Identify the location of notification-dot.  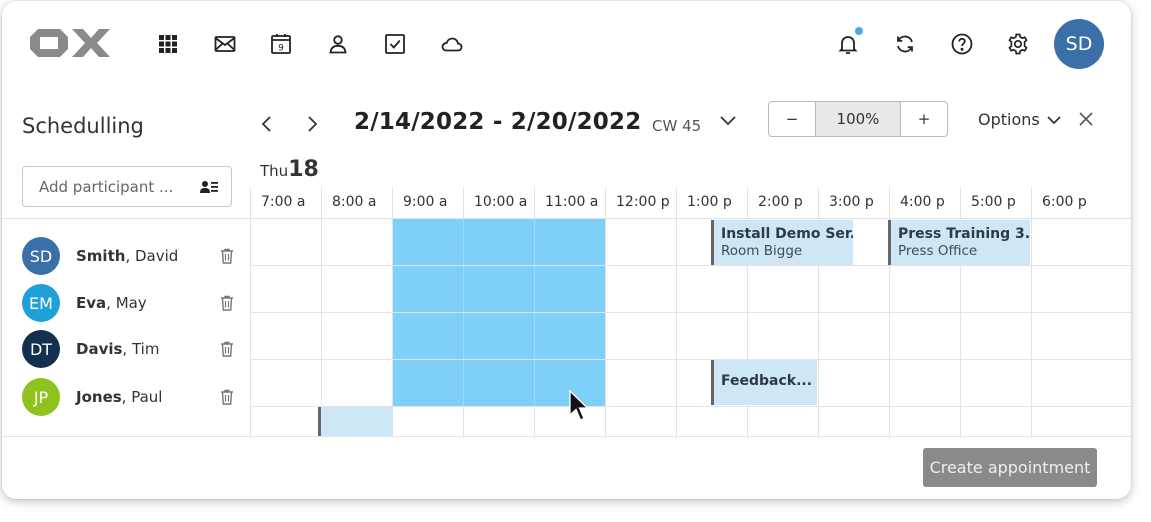
(859, 31).